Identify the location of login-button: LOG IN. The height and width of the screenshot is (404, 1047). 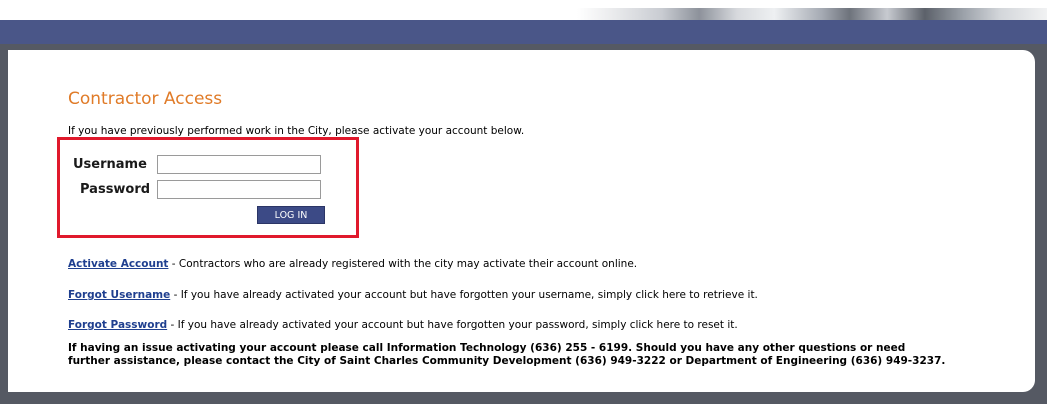
(291, 215).